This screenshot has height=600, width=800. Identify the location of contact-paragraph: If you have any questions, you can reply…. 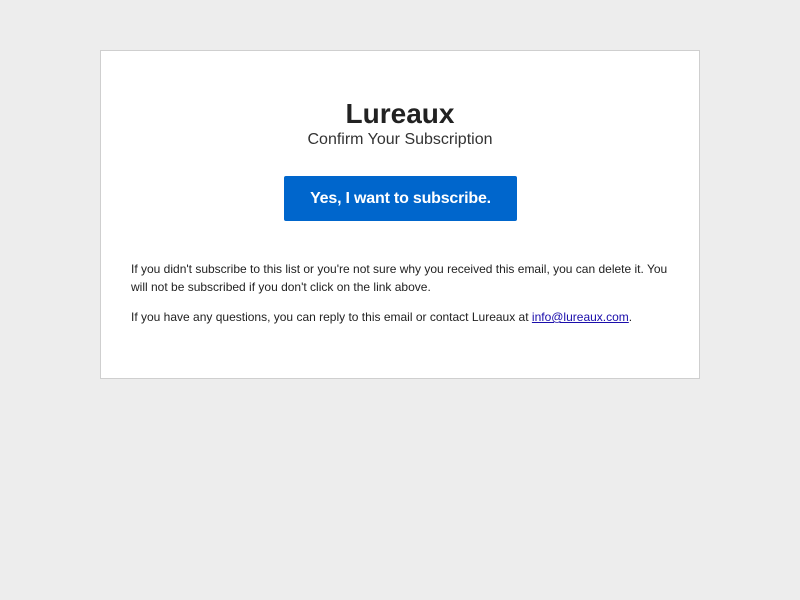
(401, 317).